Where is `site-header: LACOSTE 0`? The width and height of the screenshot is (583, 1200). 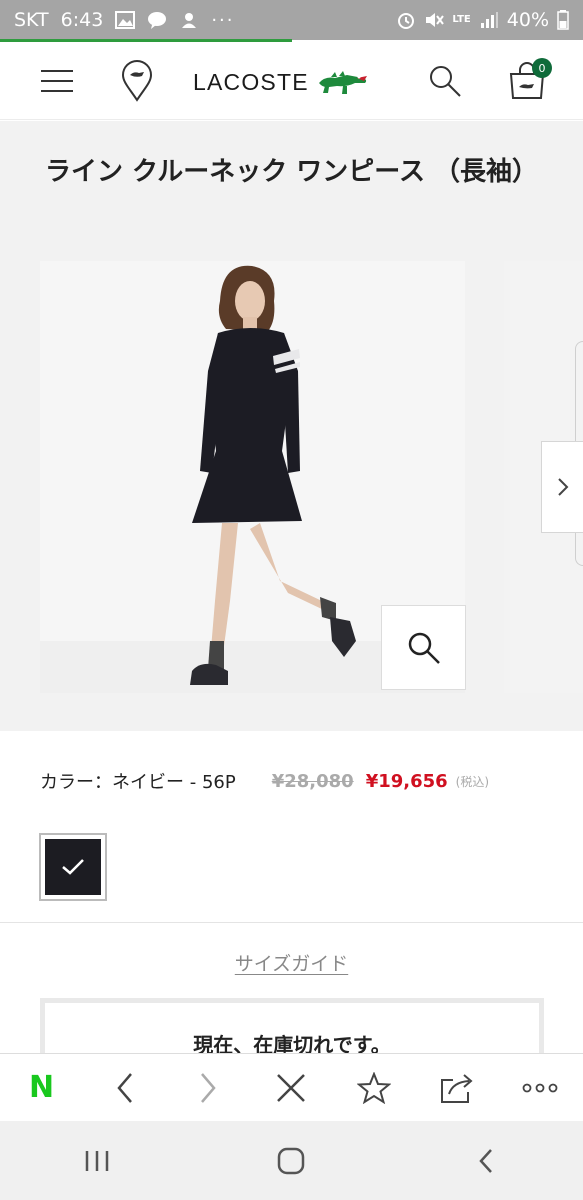
site-header: LACOSTE 0 is located at coordinates (291, 81).